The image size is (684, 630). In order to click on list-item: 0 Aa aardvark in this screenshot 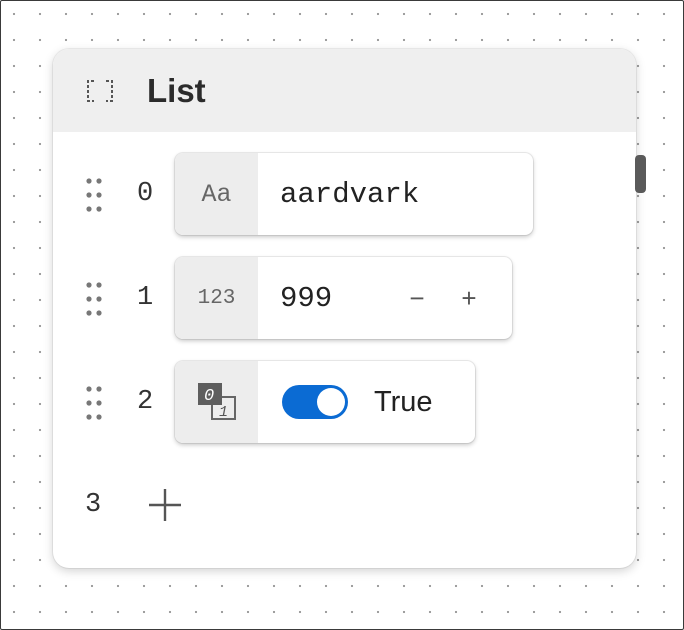, I will do `click(344, 195)`.